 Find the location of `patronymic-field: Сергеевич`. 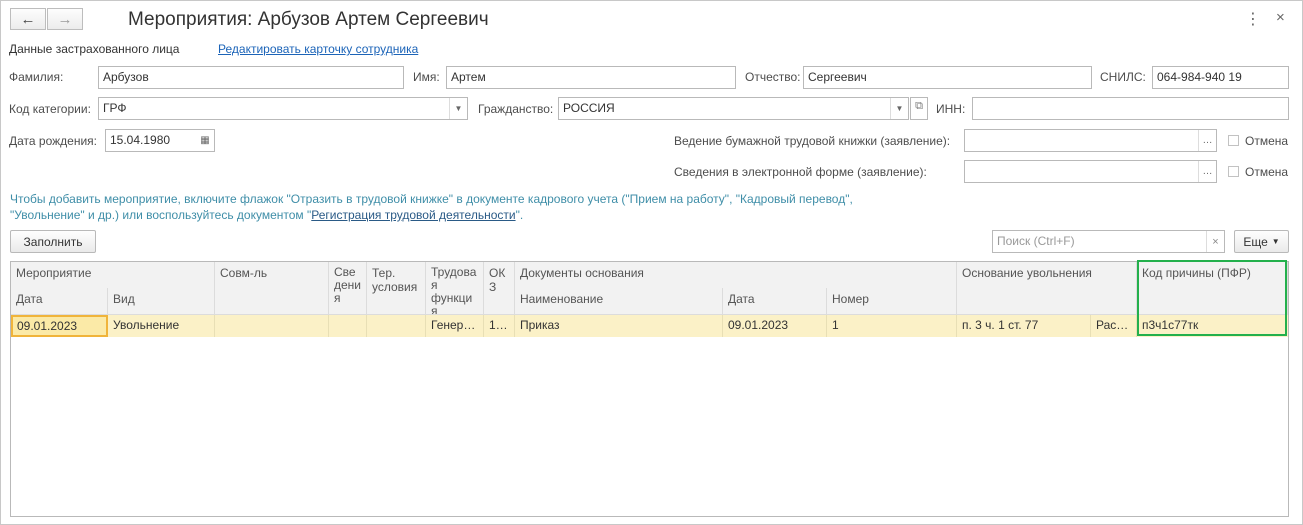

patronymic-field: Сергеевич is located at coordinates (947, 77).